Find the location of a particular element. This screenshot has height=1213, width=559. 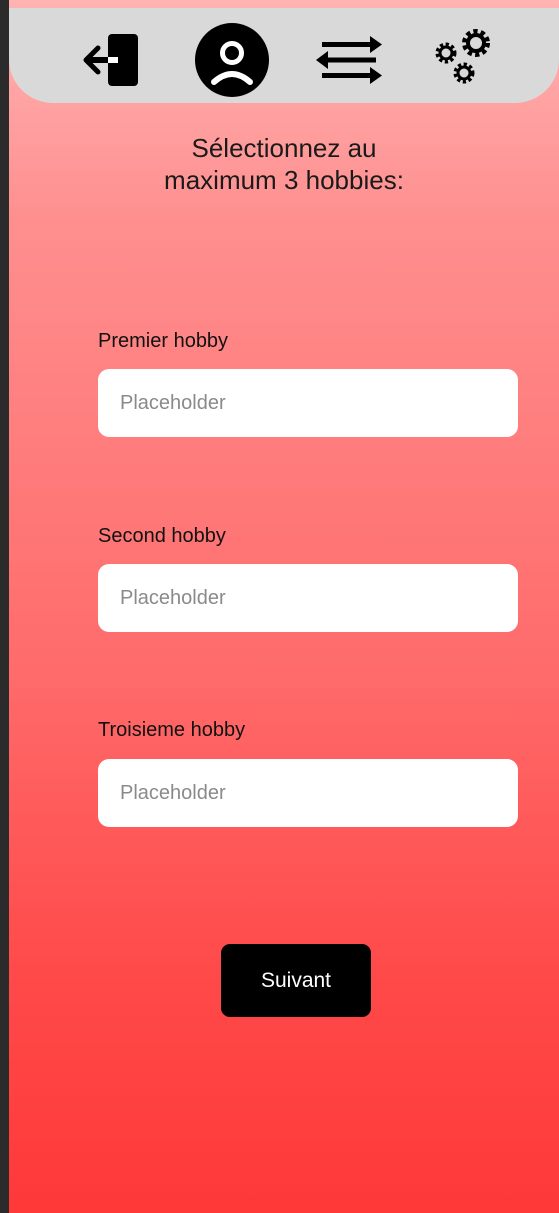

left-frame-border is located at coordinates (4, 606).